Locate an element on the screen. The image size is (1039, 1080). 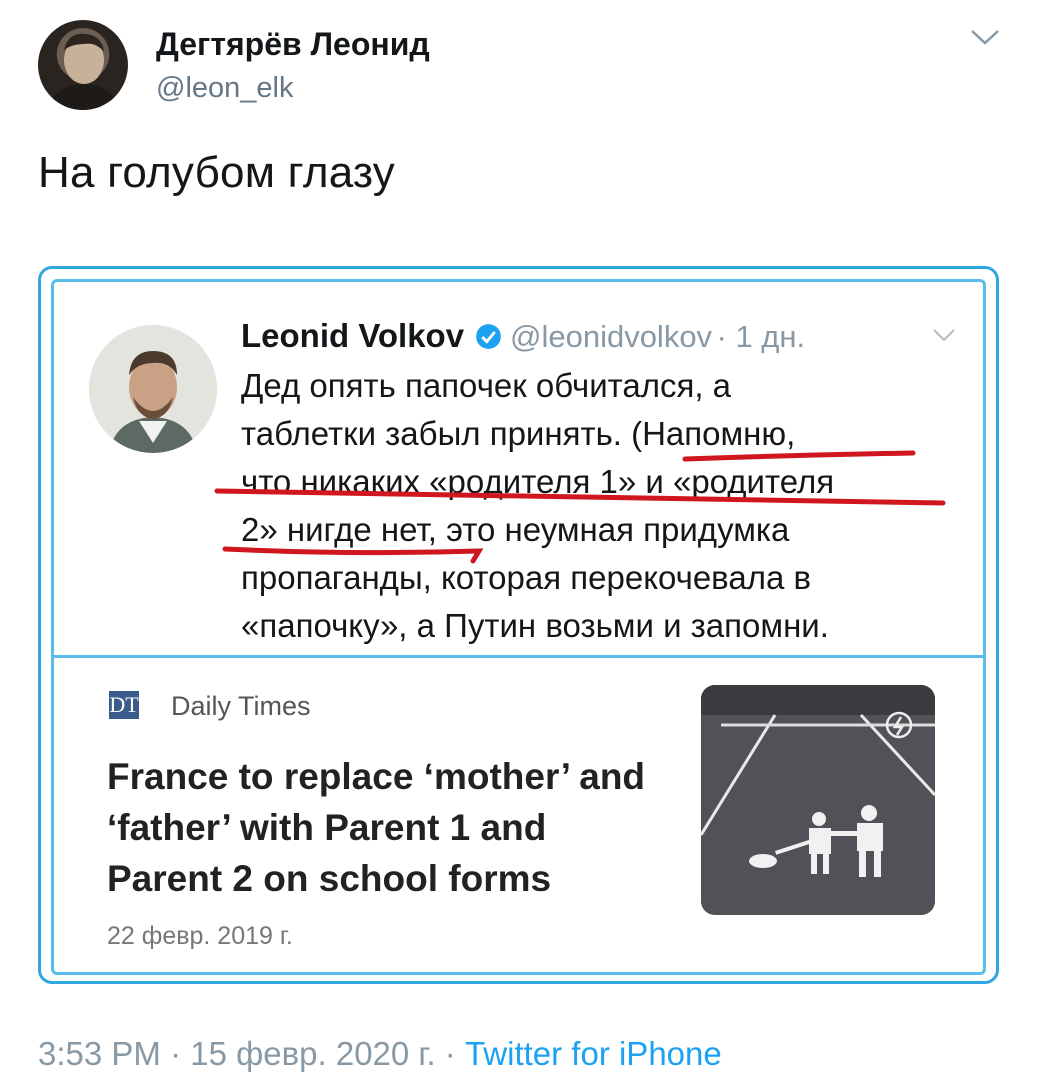
red-underline-annotation is located at coordinates (580, 507).